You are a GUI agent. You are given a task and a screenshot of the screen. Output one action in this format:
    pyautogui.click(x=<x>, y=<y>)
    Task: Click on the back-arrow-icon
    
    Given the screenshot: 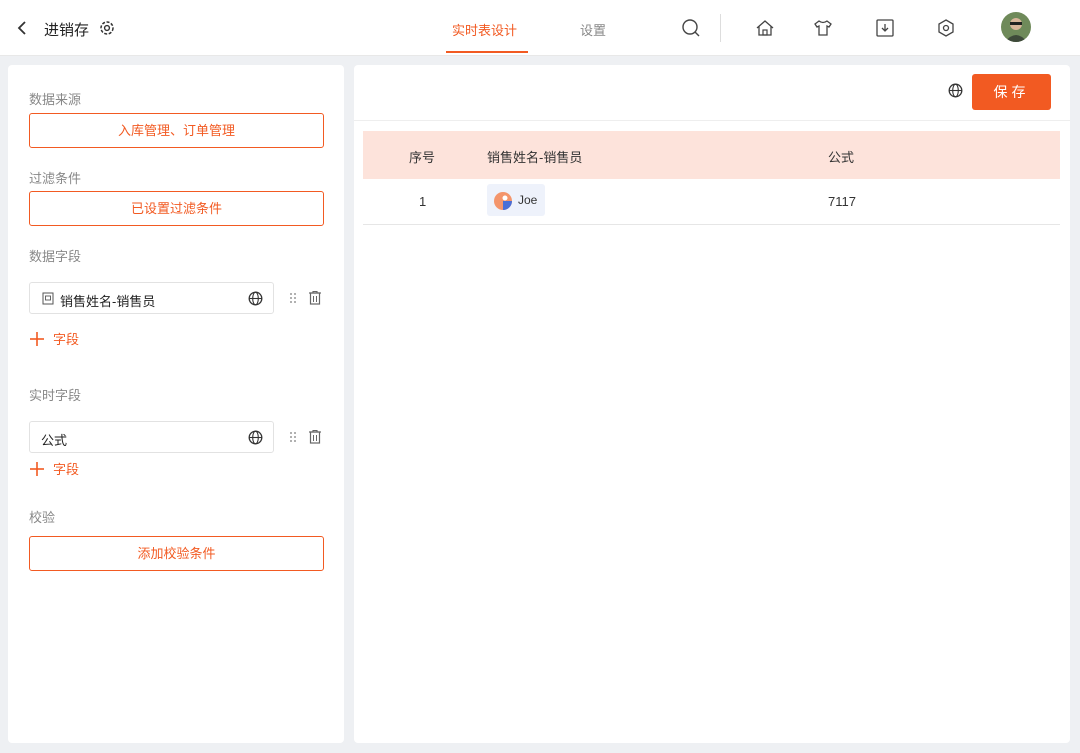 What is the action you would take?
    pyautogui.click(x=22, y=28)
    